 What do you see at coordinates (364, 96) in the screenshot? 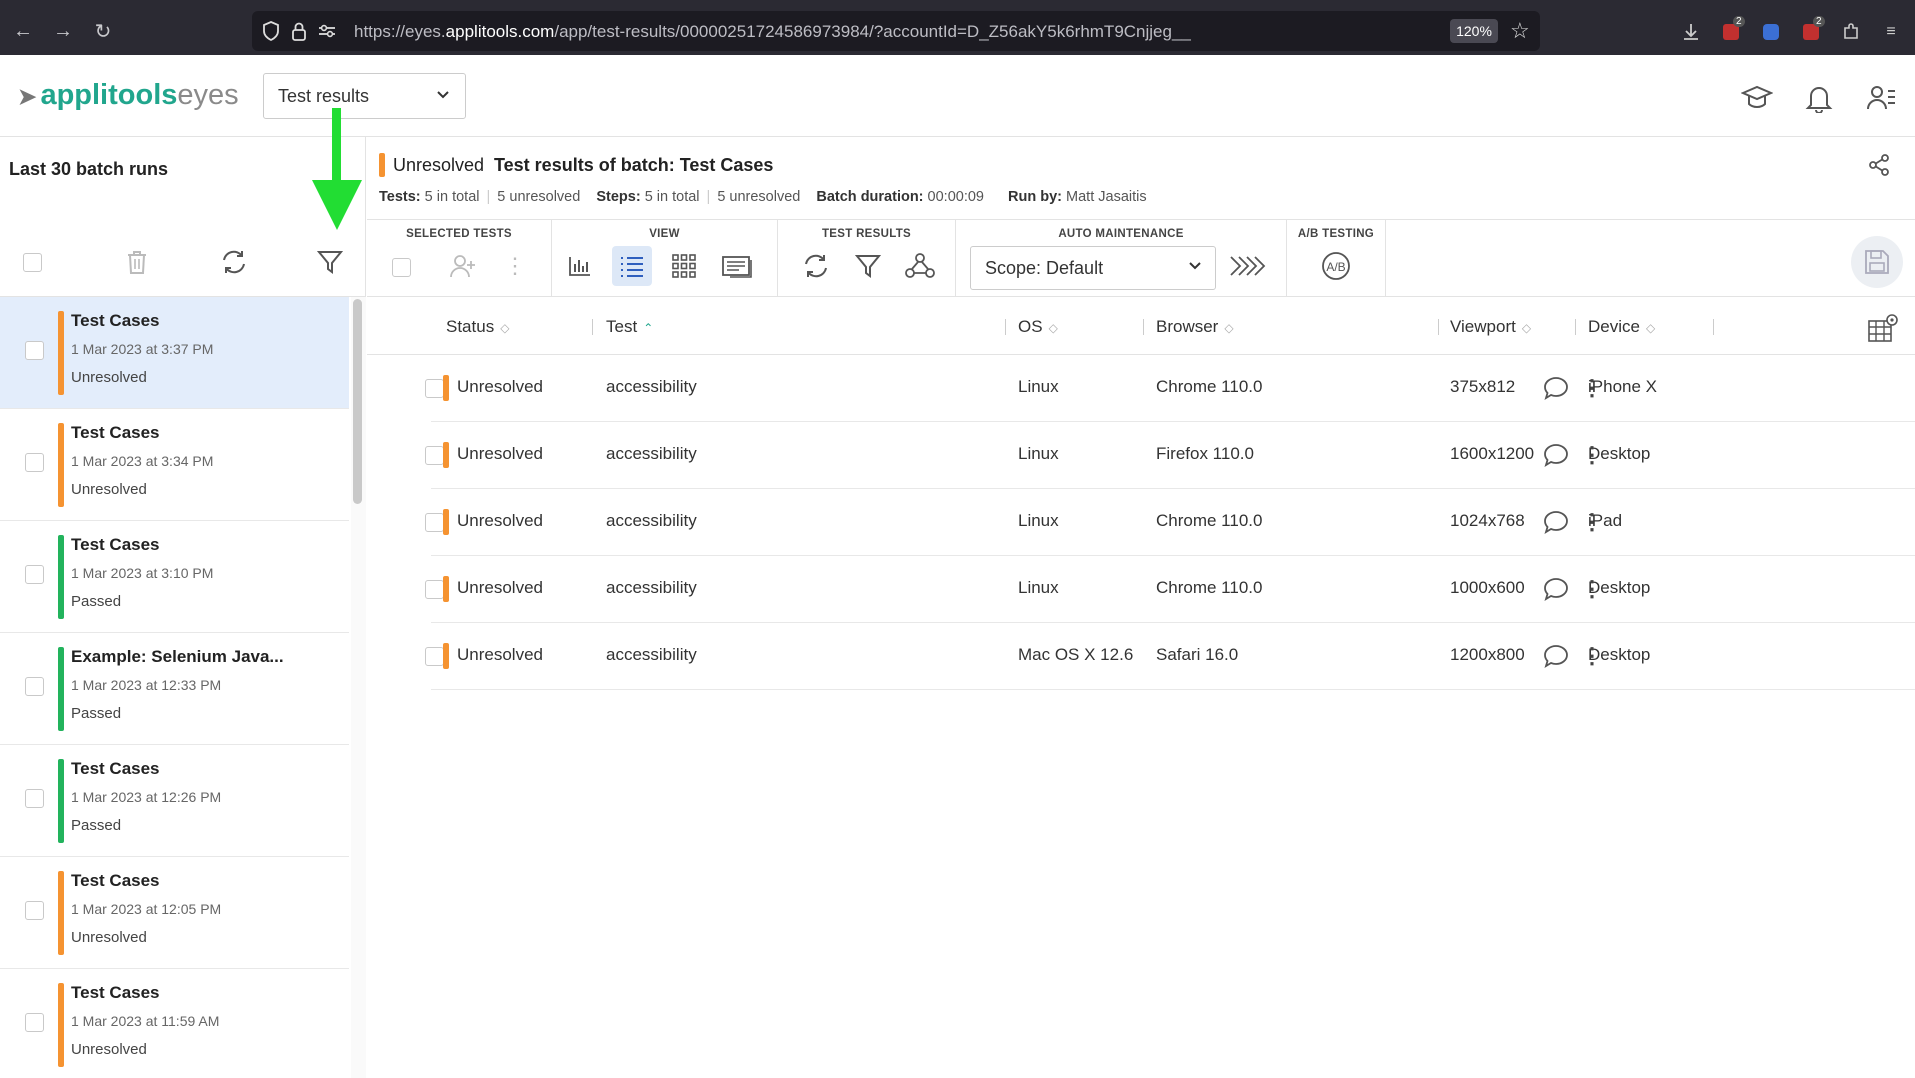
I see `view-select: Test results` at bounding box center [364, 96].